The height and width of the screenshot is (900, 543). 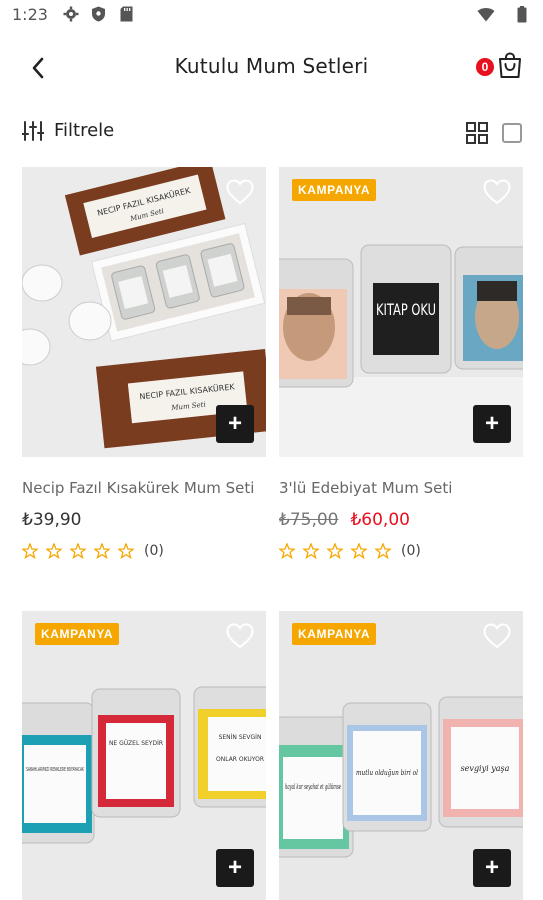 I want to click on candle-label-text: KITAP OKU, so click(x=406, y=309).